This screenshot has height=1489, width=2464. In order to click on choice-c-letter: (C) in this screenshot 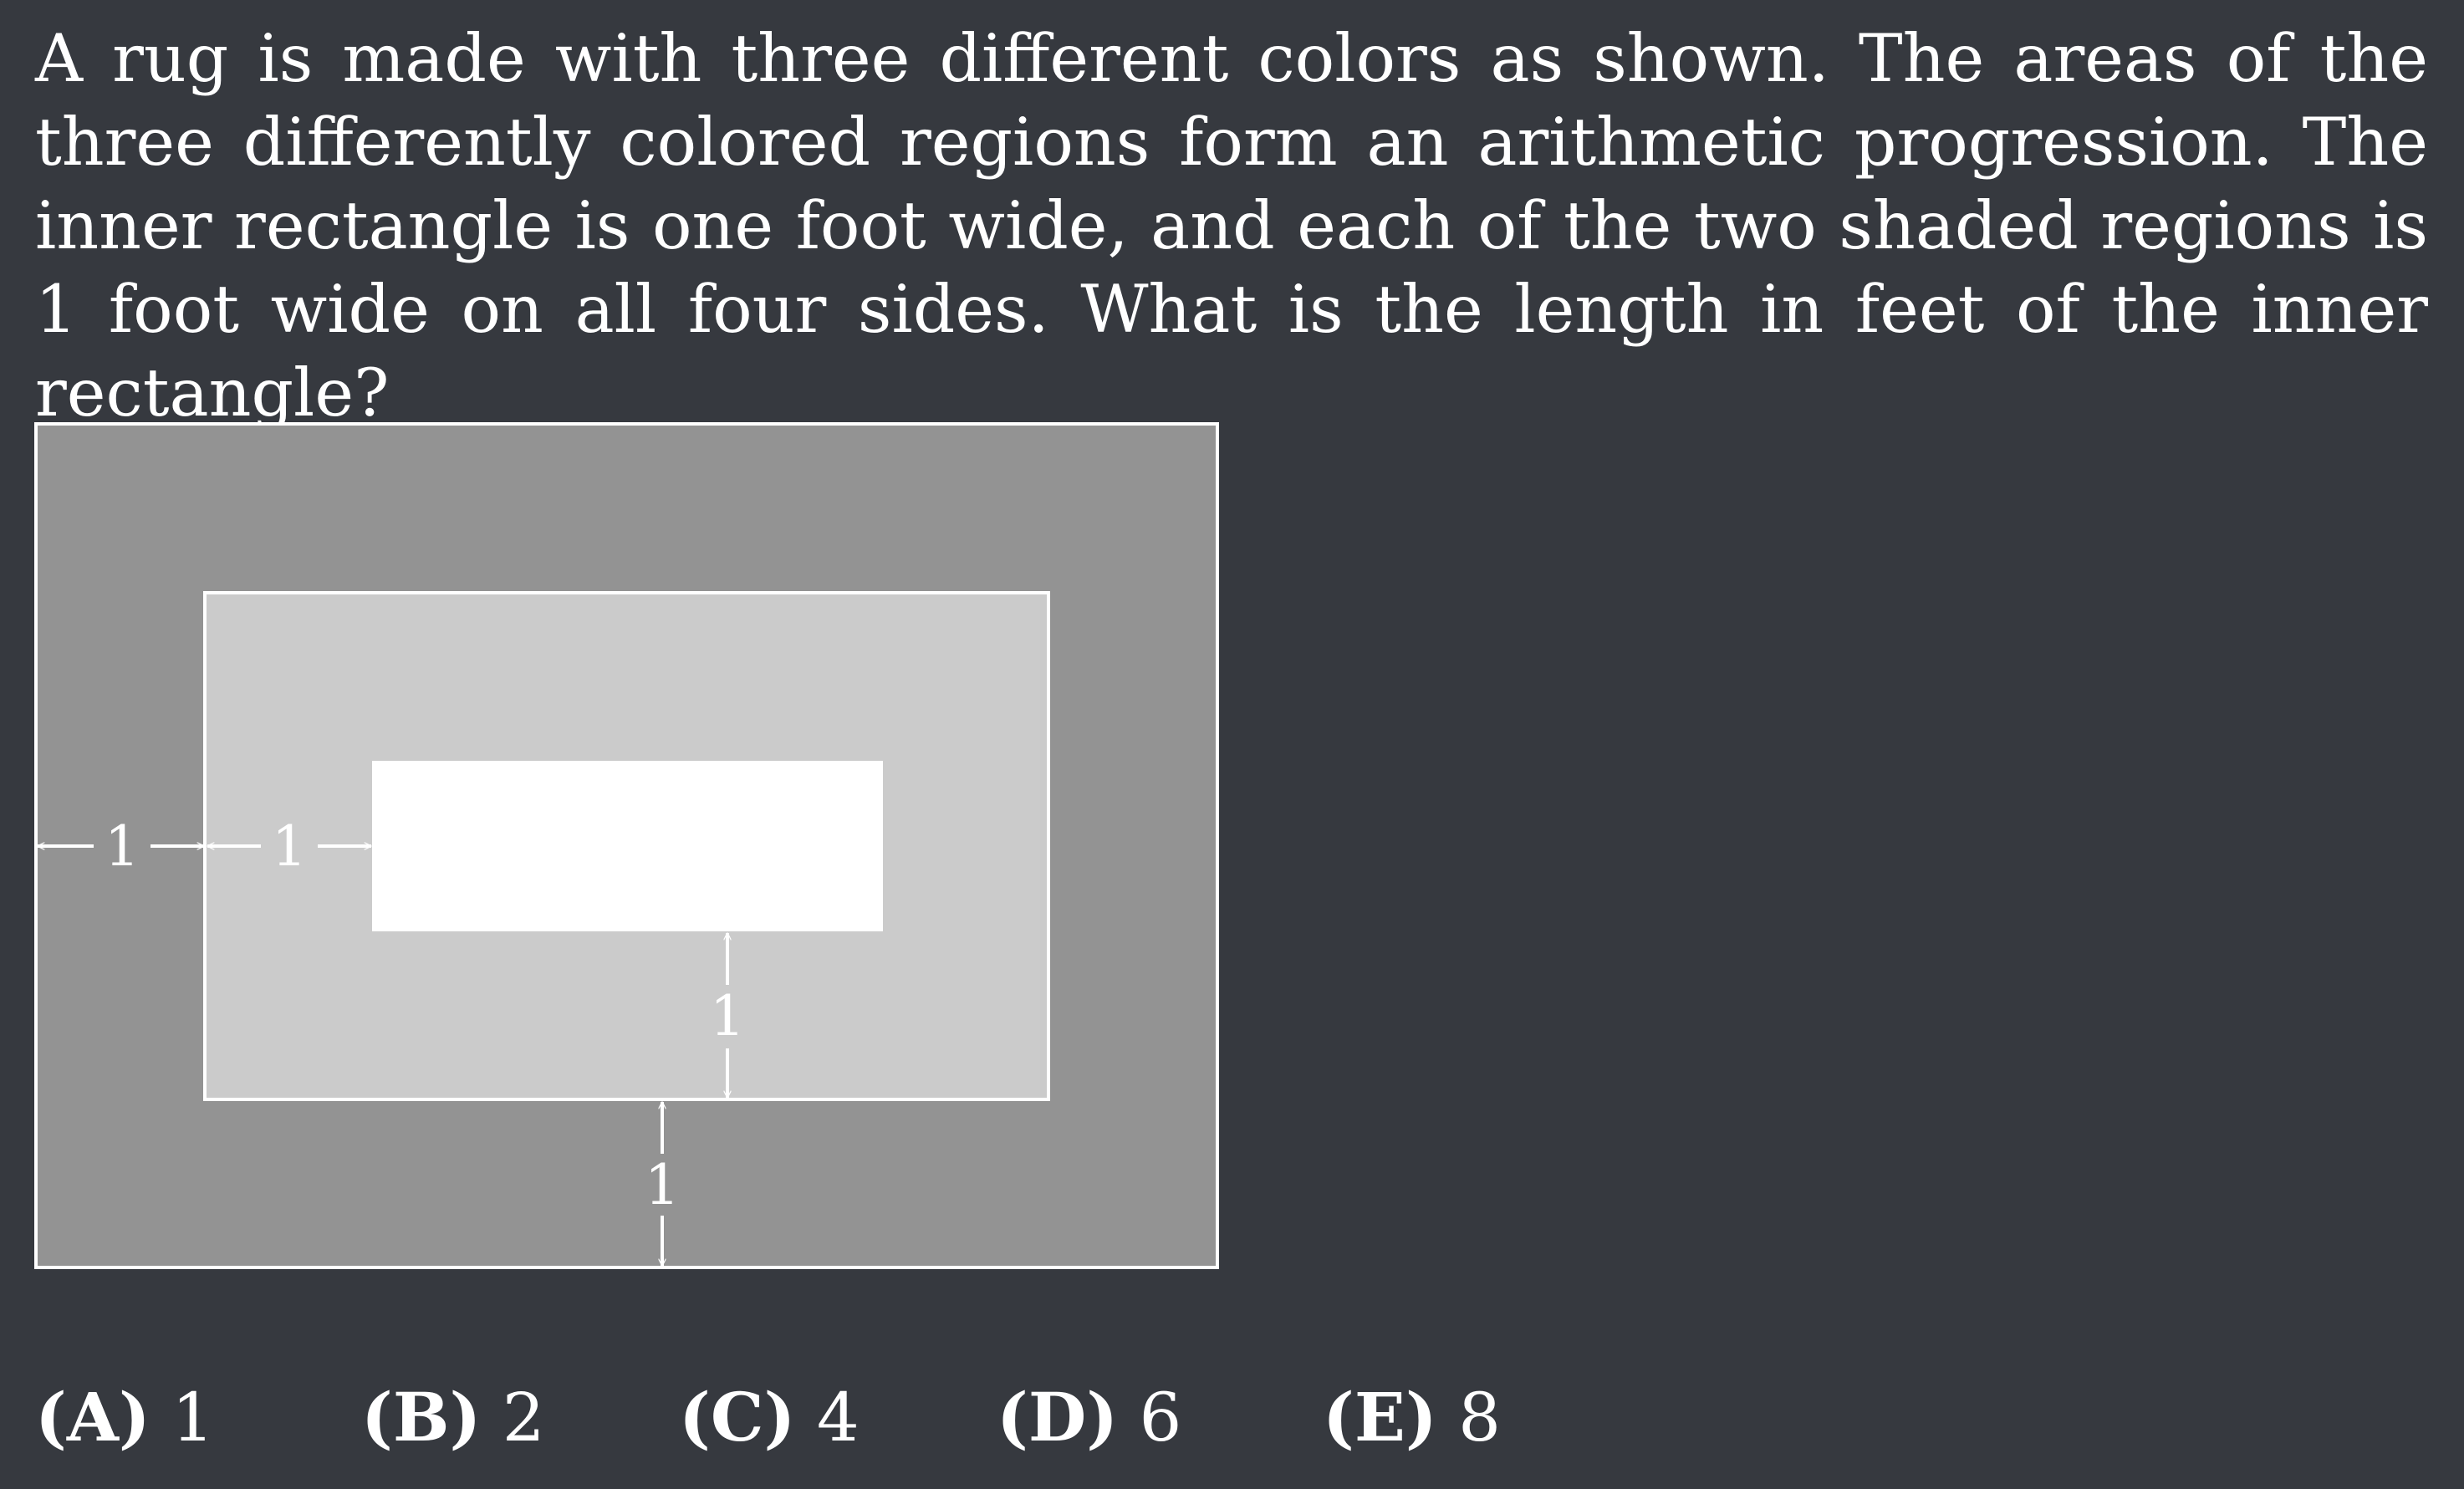, I will do `click(737, 1417)`.